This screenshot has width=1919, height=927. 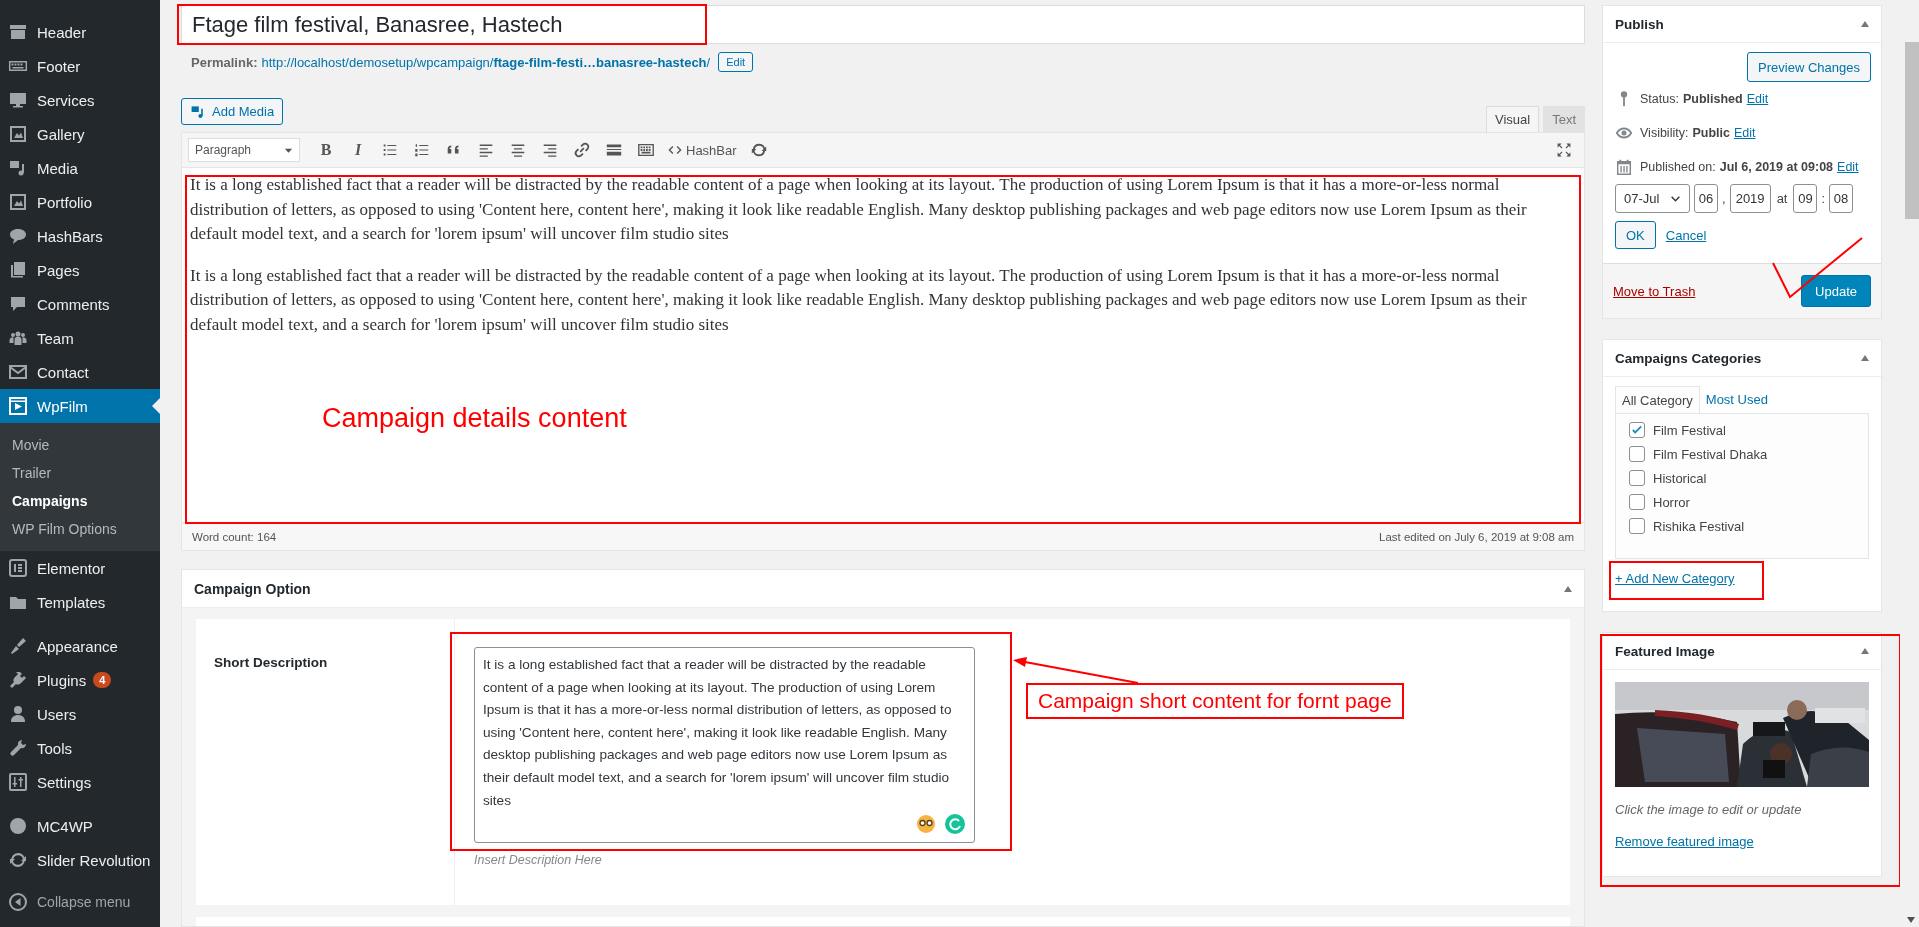 What do you see at coordinates (80, 568) in the screenshot?
I see `menu-item: Elementor` at bounding box center [80, 568].